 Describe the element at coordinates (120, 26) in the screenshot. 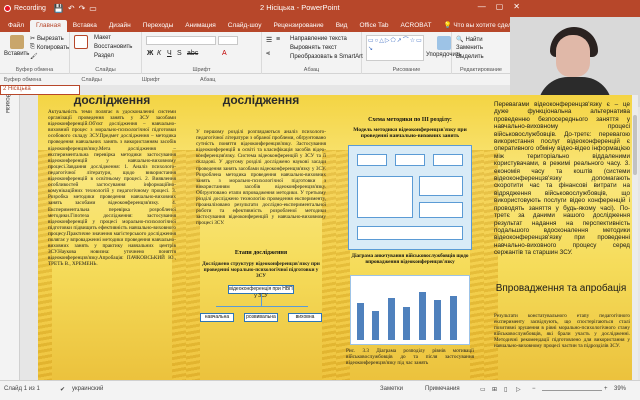

I see `tab-design: Дизайн` at that location.